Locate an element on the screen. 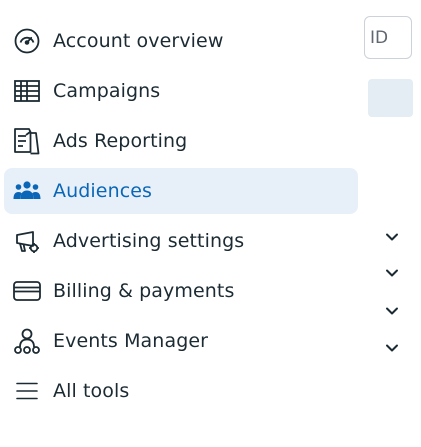  nav-item-label: Account overview is located at coordinates (138, 41).